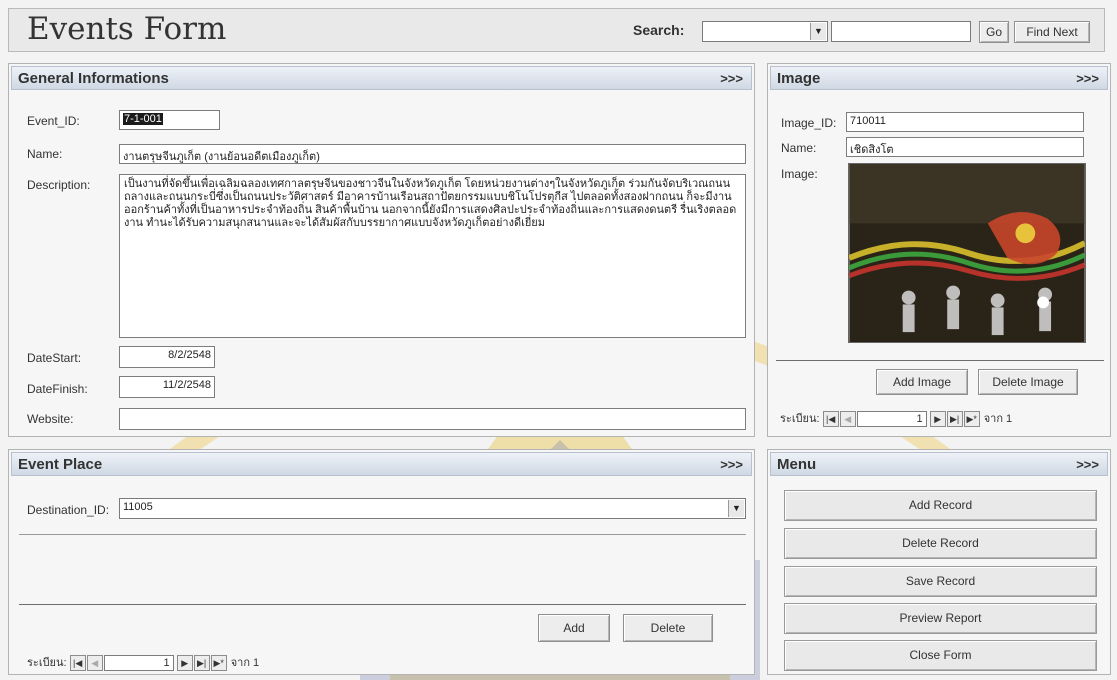 This screenshot has width=1117, height=680. Describe the element at coordinates (60, 464) in the screenshot. I see `panel-title: Event Place` at that location.